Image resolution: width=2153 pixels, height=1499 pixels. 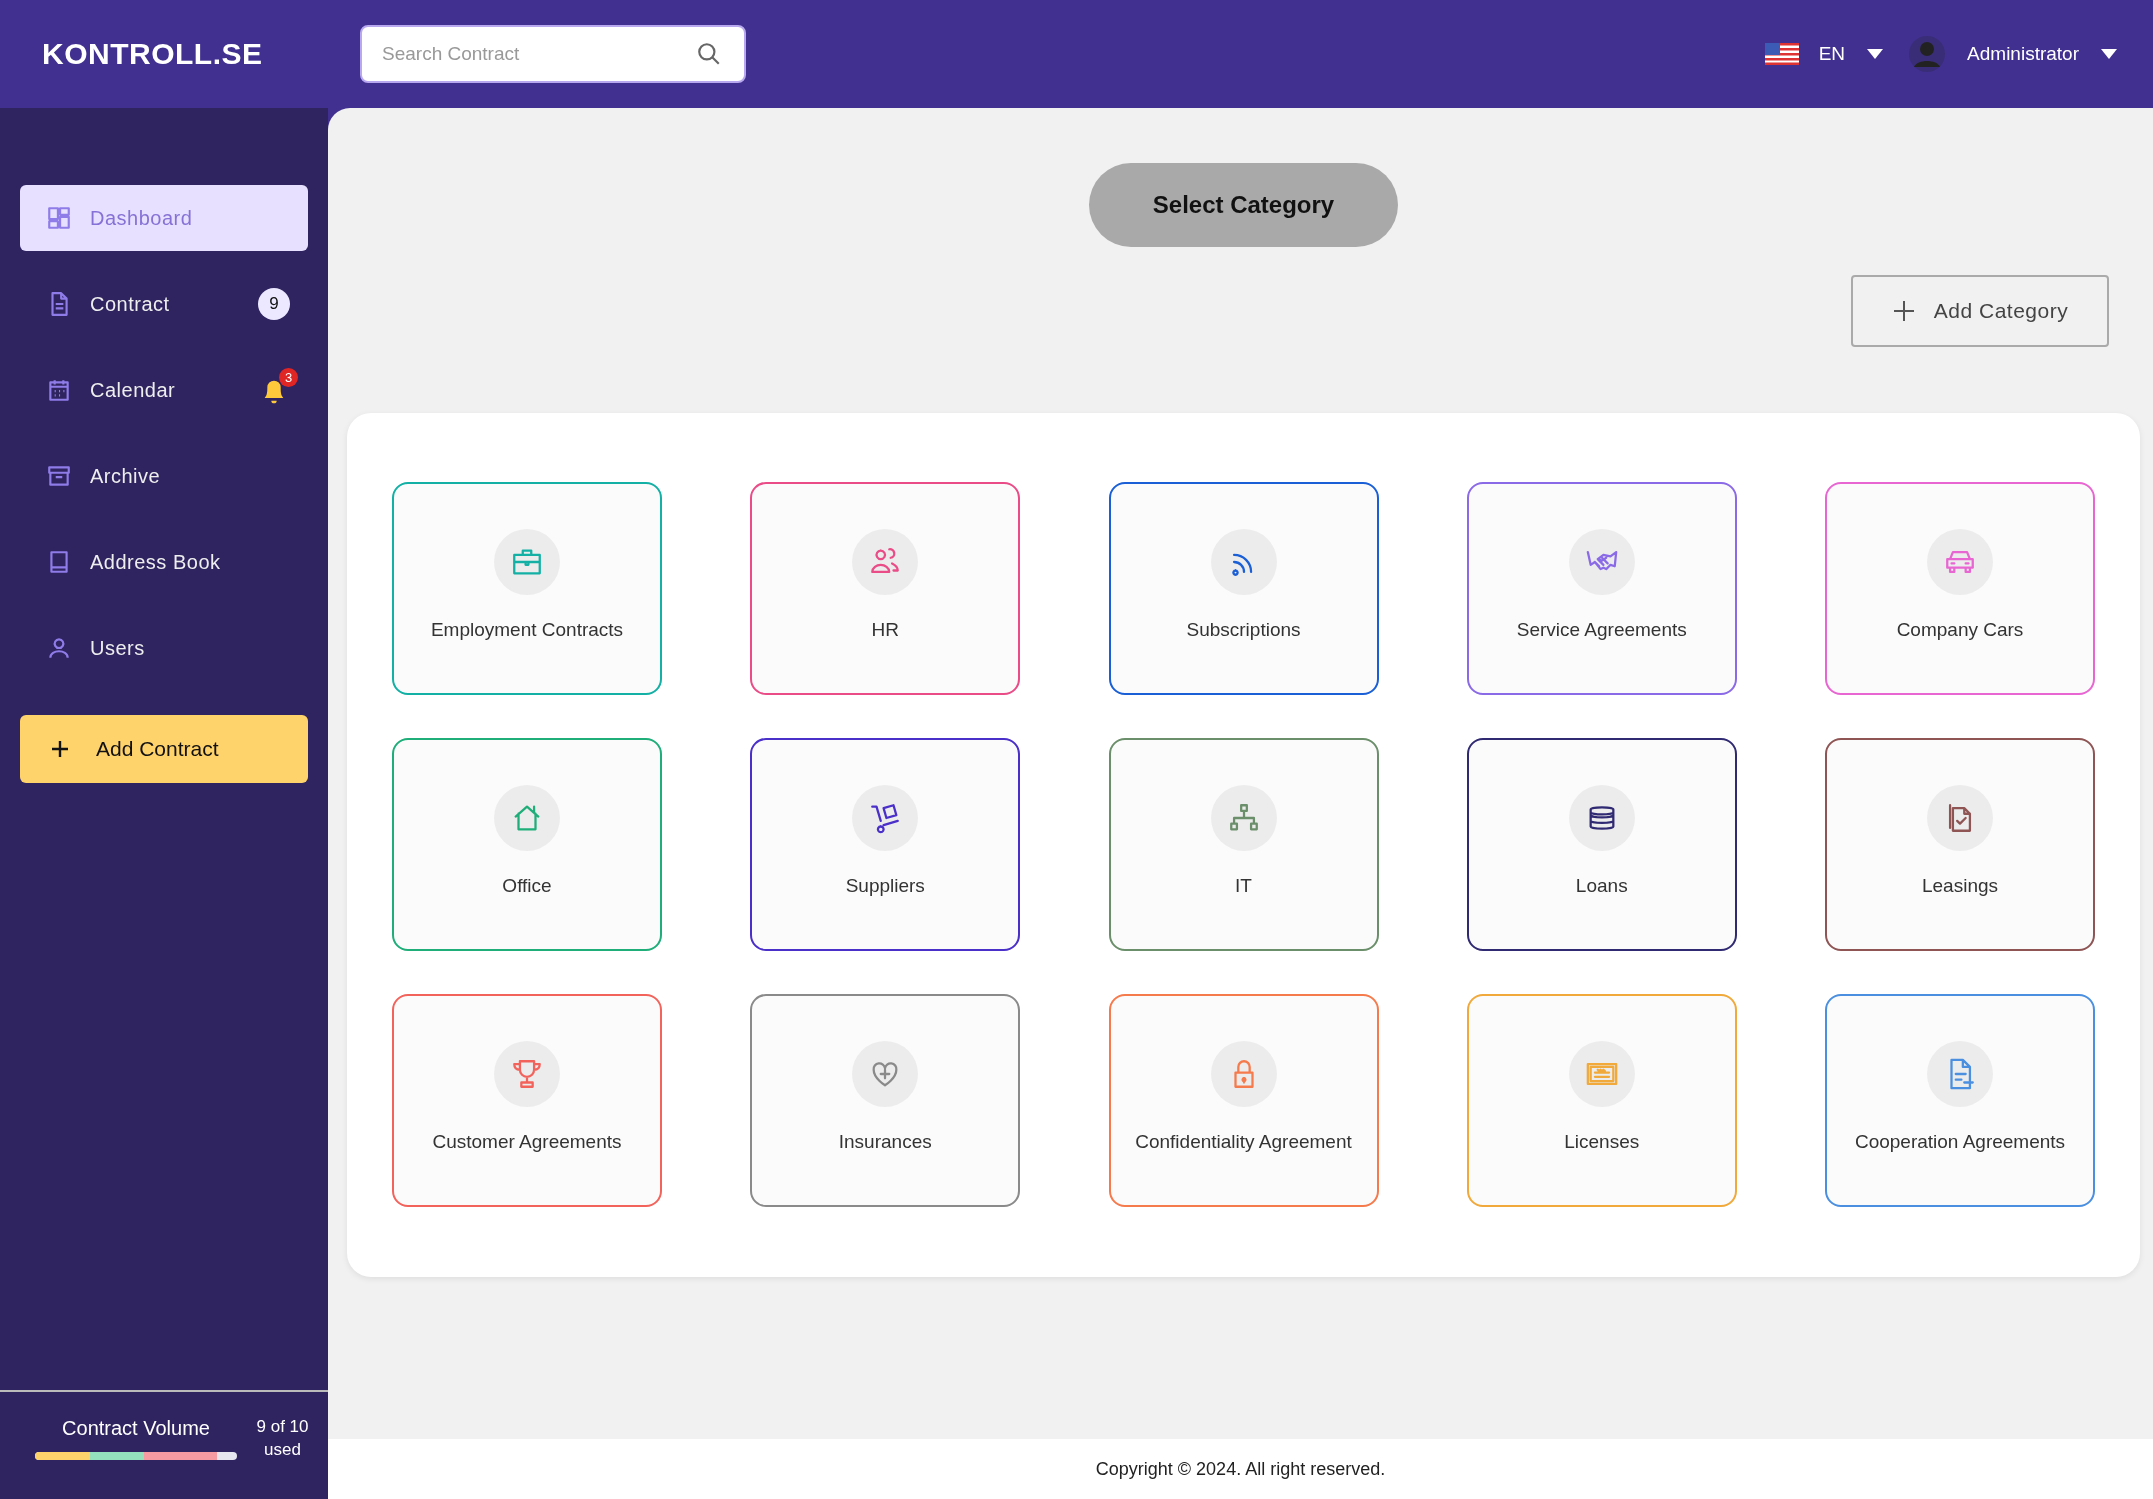 What do you see at coordinates (164, 749) in the screenshot?
I see `add-contract-button: Add Contract` at bounding box center [164, 749].